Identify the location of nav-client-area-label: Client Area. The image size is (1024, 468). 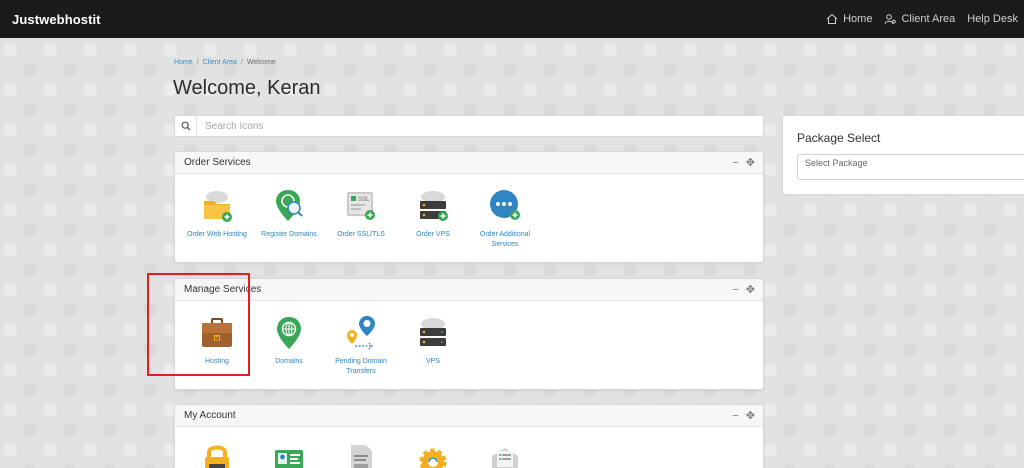
(928, 19).